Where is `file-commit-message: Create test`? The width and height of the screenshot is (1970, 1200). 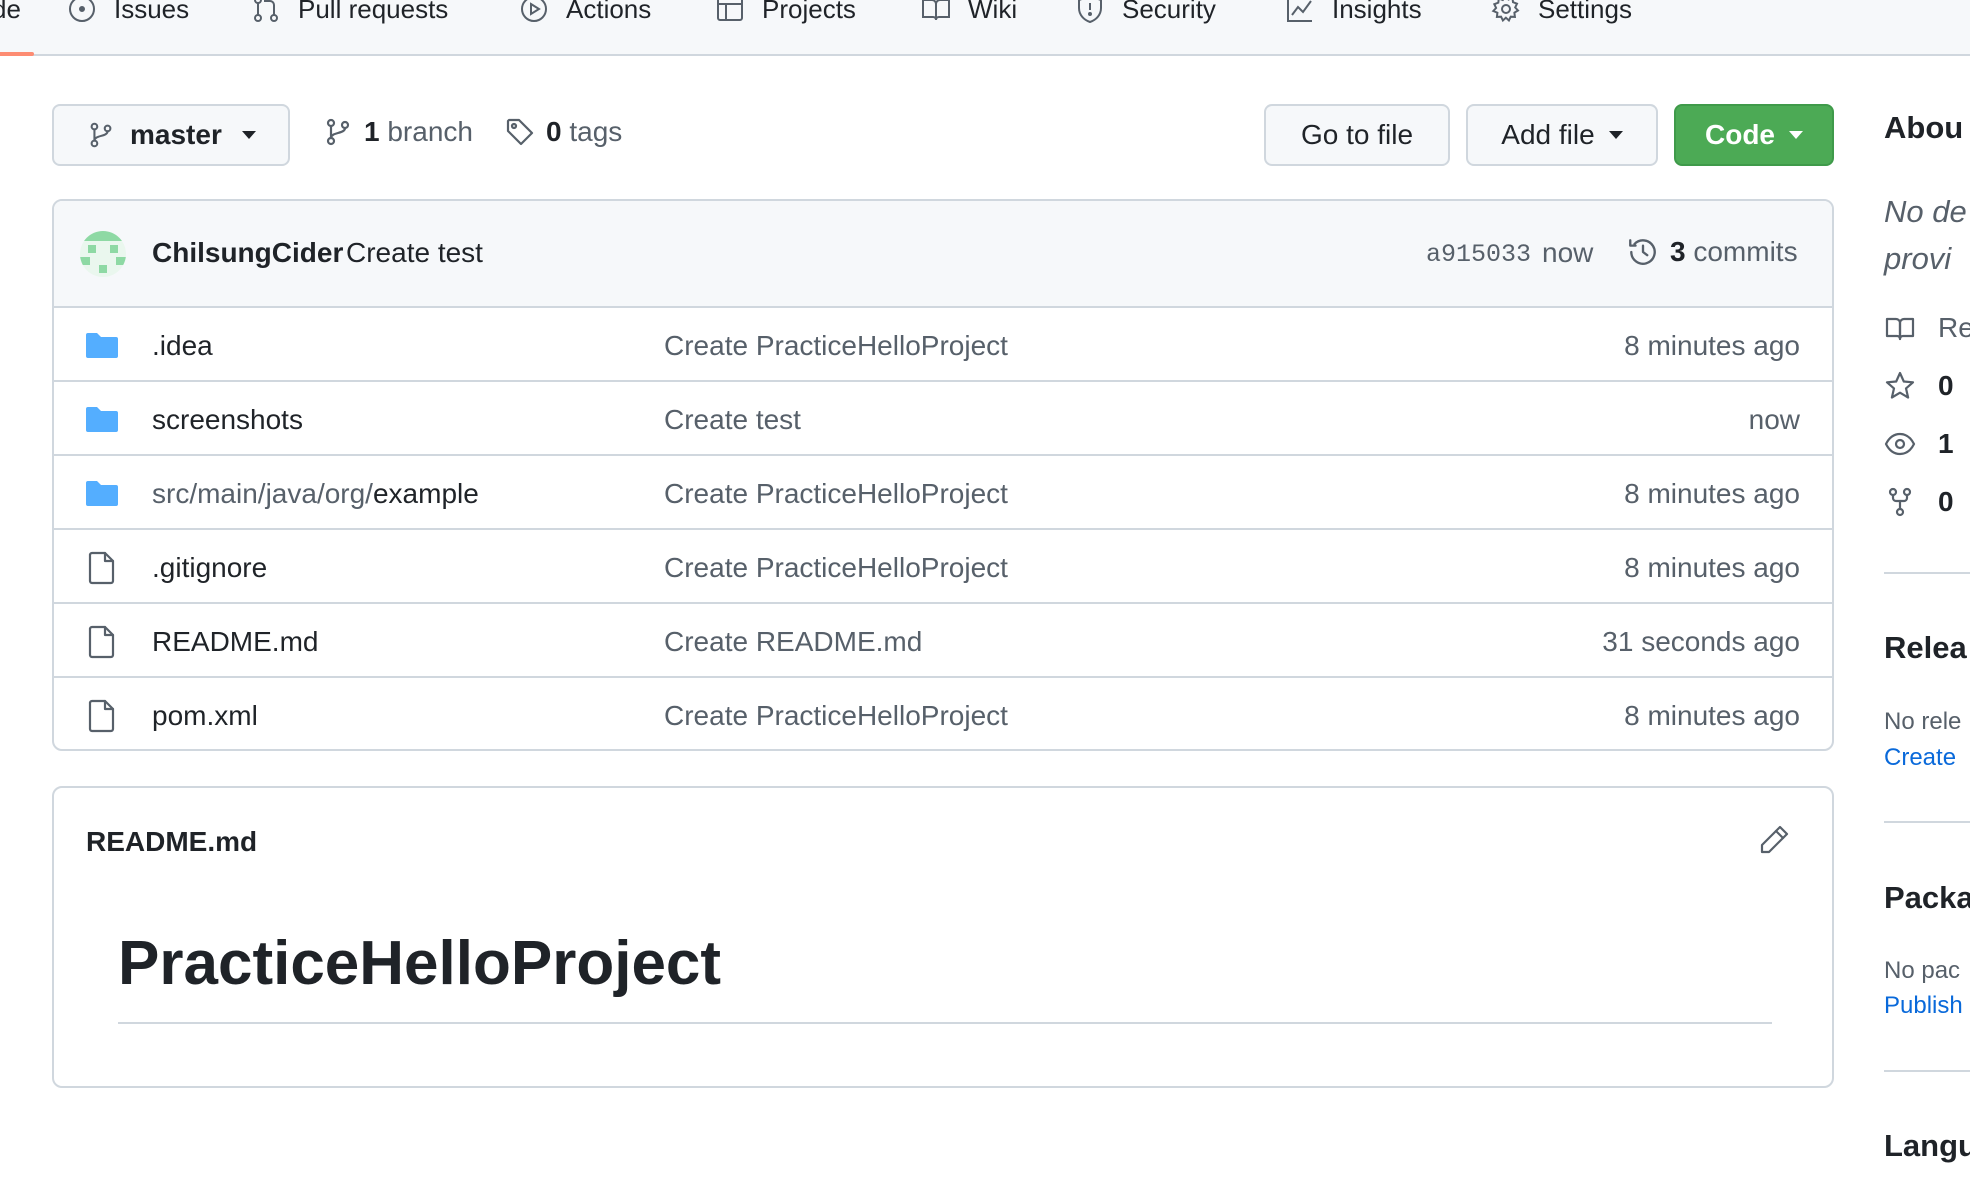 file-commit-message: Create test is located at coordinates (732, 420).